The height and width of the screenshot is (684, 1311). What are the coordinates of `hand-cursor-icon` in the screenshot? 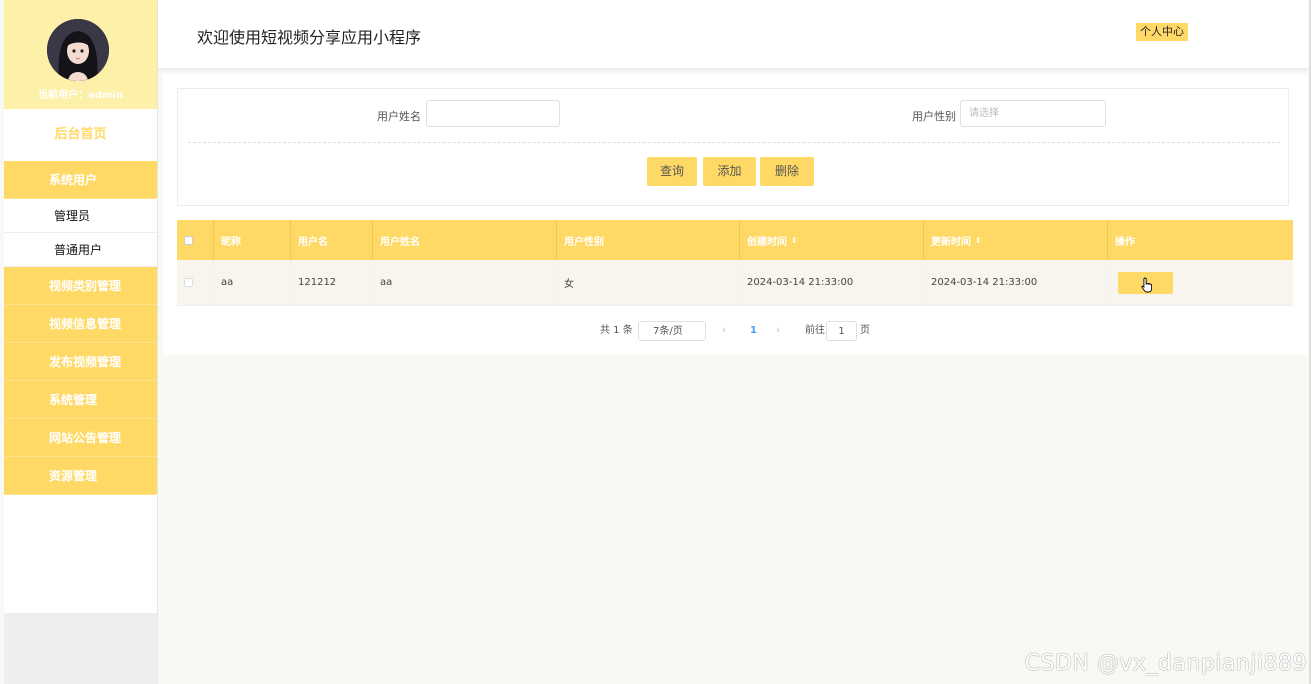 It's located at (1147, 284).